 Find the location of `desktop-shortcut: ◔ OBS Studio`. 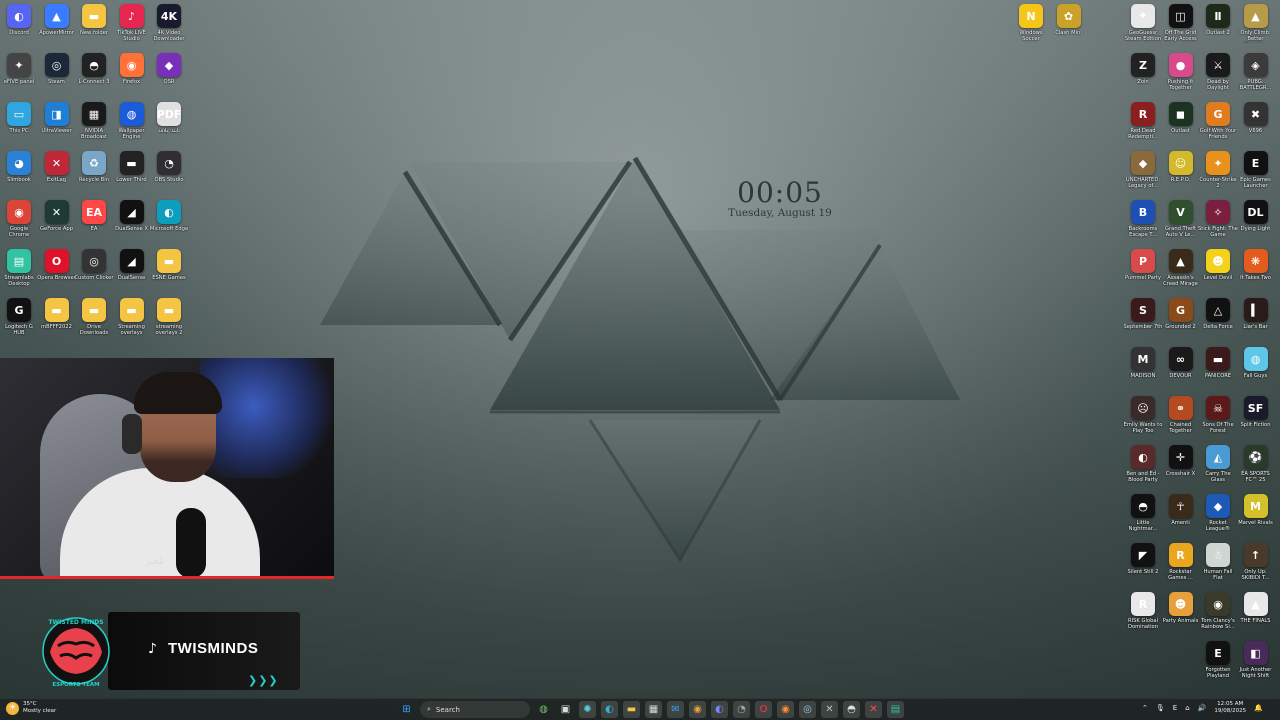

desktop-shortcut: ◔ OBS Studio is located at coordinates (169, 171).